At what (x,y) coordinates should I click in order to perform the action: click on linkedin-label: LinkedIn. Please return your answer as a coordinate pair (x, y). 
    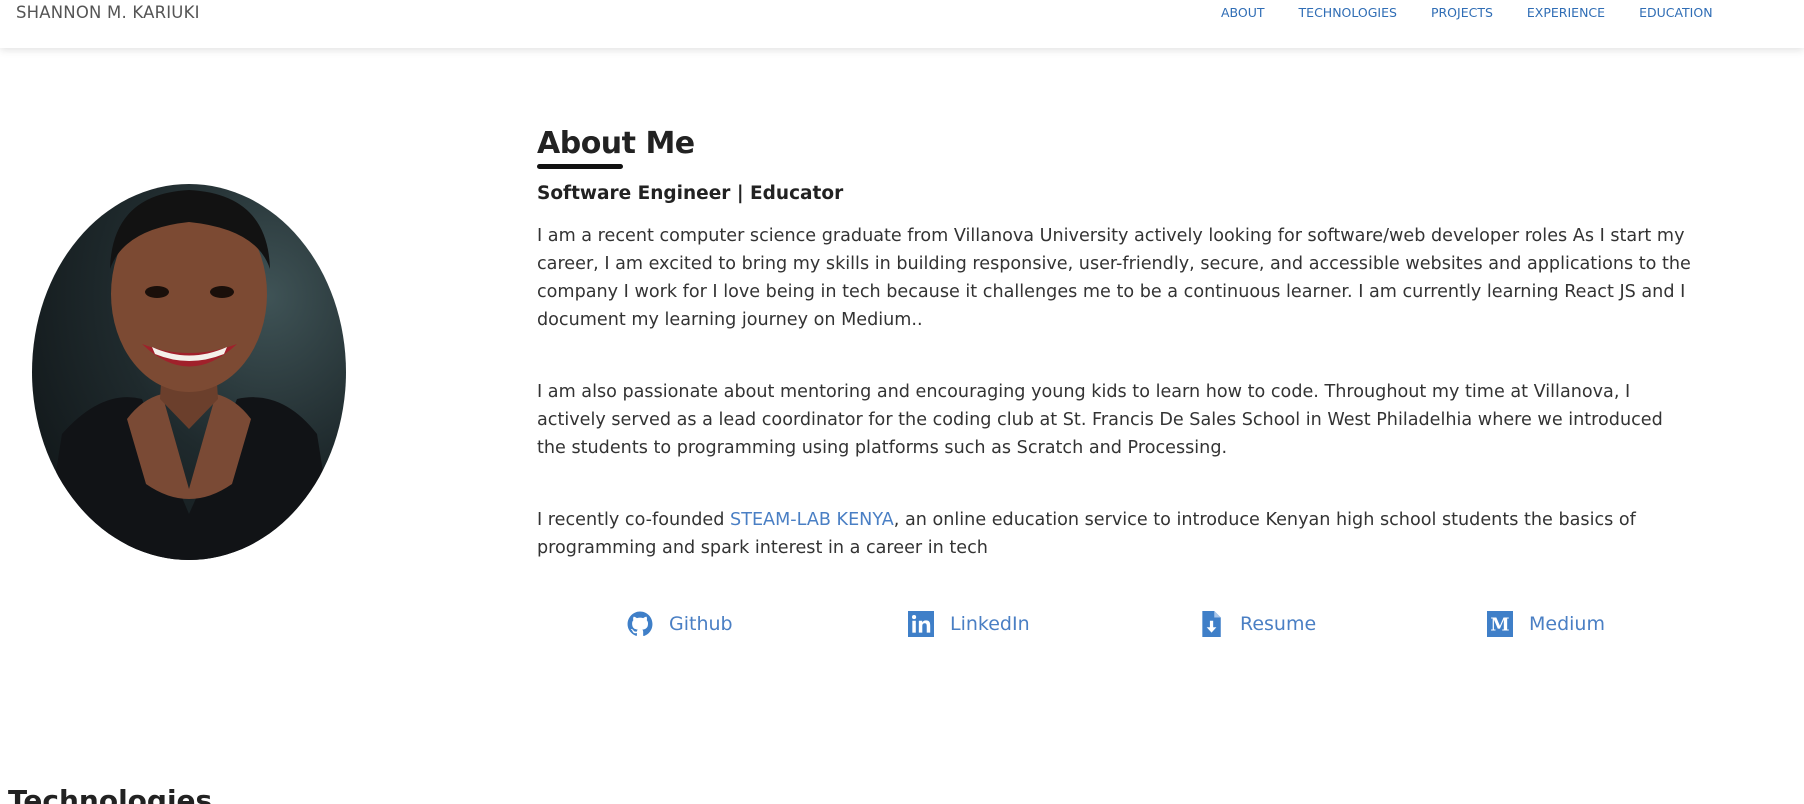
    Looking at the image, I should click on (990, 624).